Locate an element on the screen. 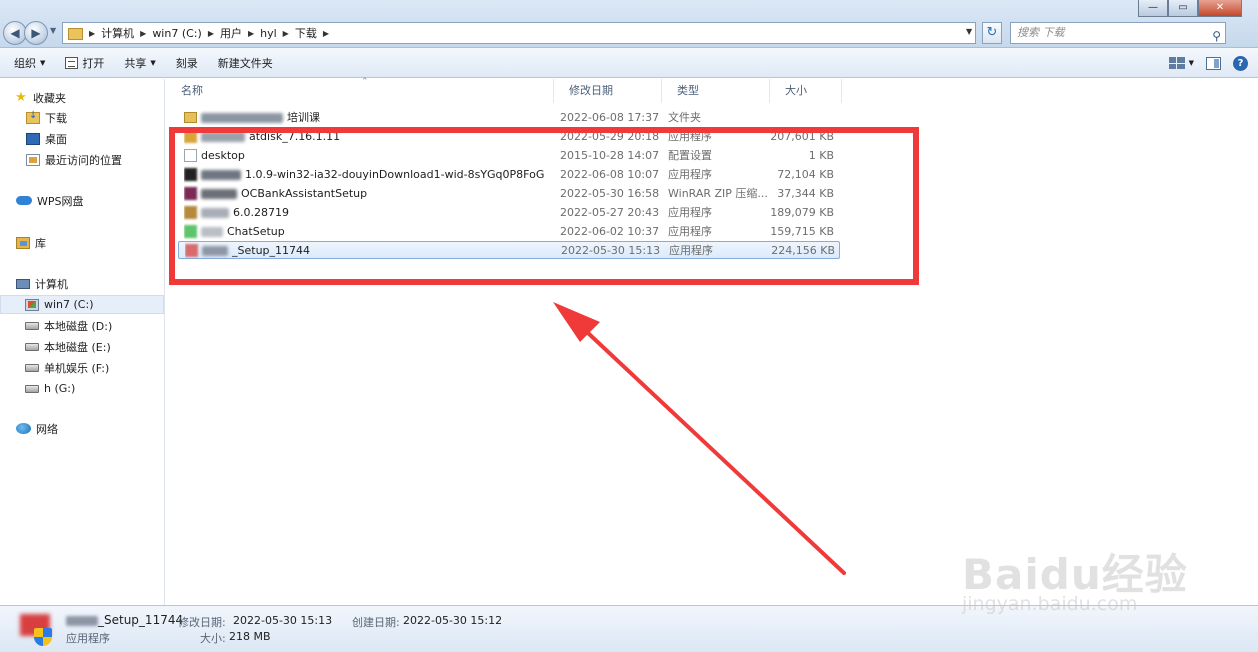 The height and width of the screenshot is (652, 1258). close-button: ✕ is located at coordinates (1220, 8).